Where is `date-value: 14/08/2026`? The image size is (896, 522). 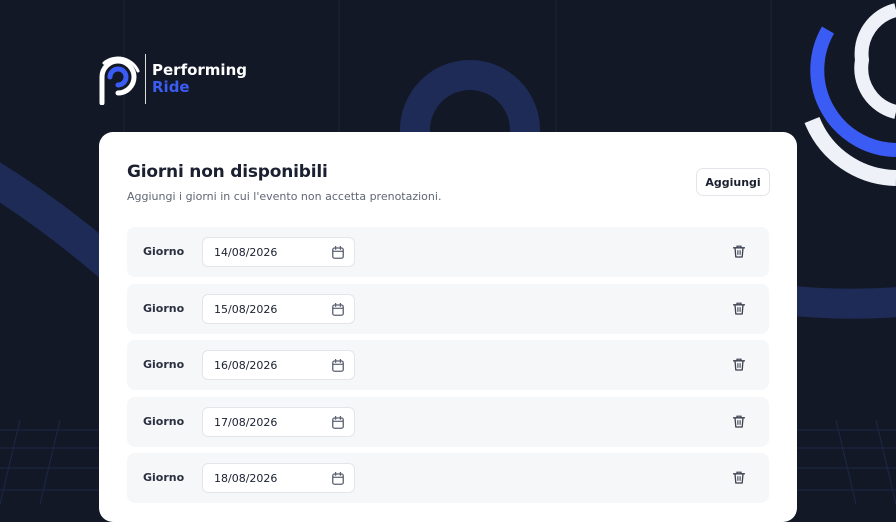
date-value: 14/08/2026 is located at coordinates (246, 252).